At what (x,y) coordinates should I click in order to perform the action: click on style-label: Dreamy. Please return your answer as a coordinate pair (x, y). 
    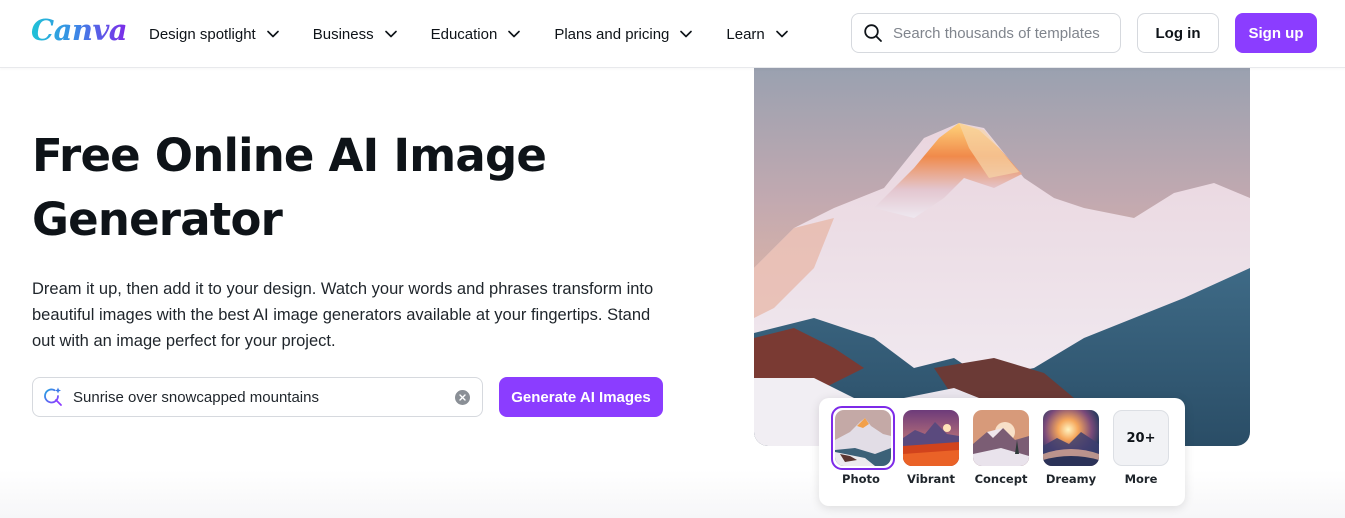
    Looking at the image, I should click on (1071, 479).